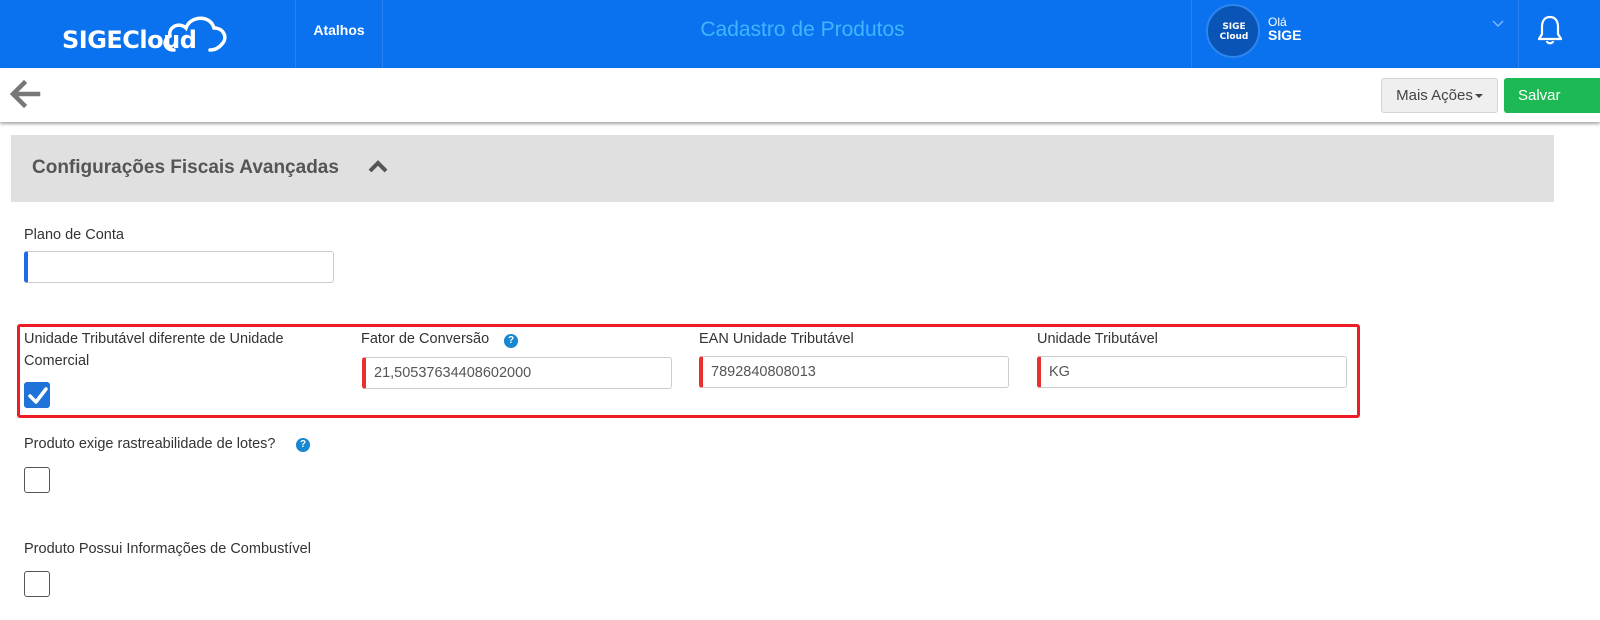  Describe the element at coordinates (195, 34) in the screenshot. I see `cloud-icon` at that location.